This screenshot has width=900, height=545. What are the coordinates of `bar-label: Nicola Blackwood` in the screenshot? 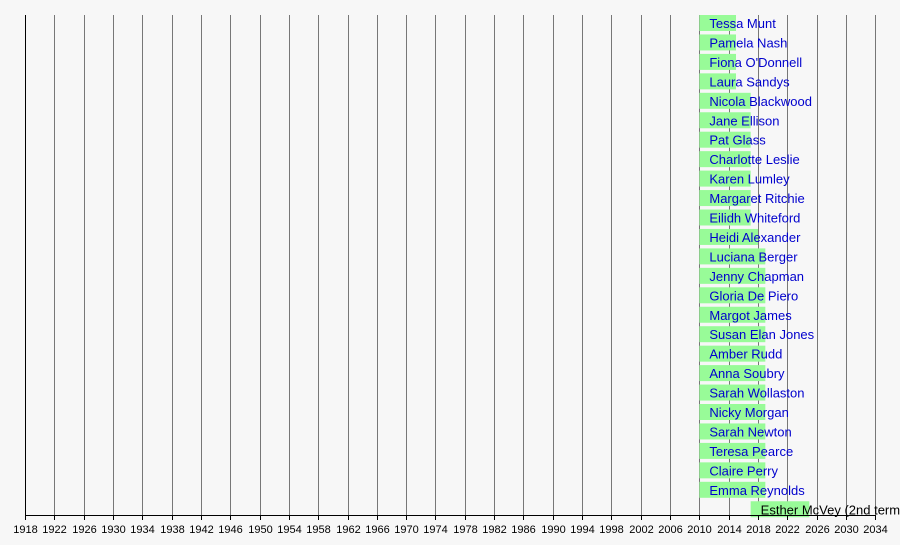 It's located at (760, 101).